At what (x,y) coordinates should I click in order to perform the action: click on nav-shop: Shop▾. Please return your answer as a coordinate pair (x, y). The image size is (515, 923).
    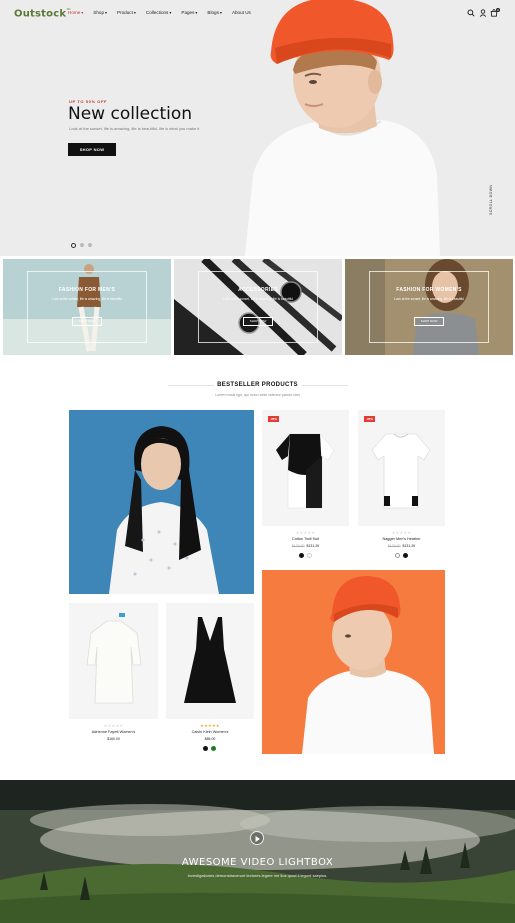
    Looking at the image, I should click on (100, 12).